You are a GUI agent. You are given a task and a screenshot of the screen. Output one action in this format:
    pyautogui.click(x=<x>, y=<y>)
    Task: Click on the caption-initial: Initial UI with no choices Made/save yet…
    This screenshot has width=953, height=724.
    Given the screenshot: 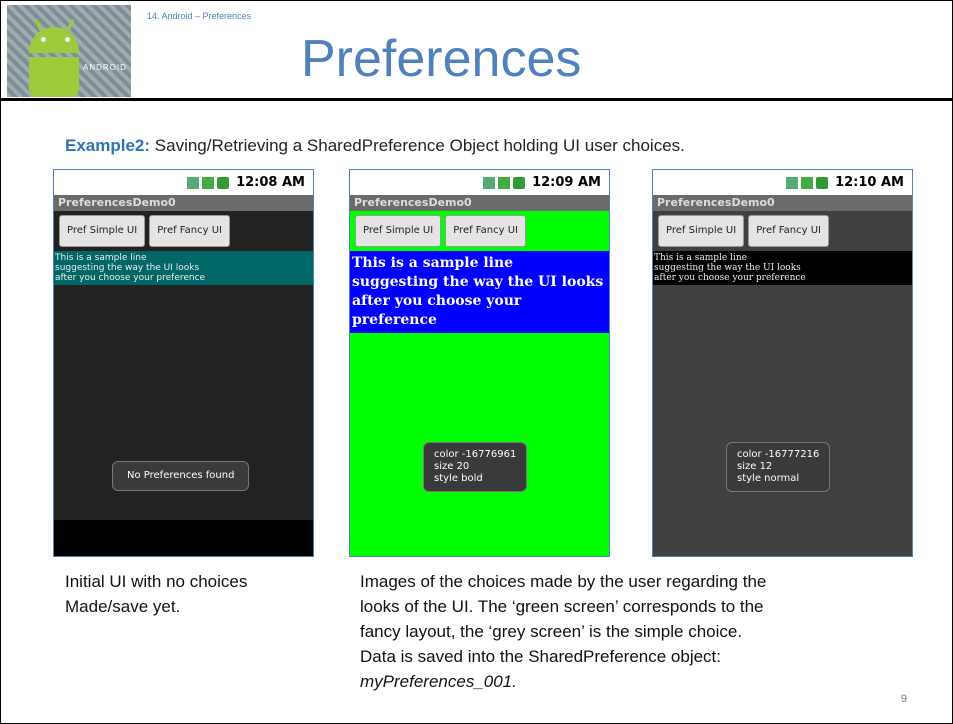 What is the action you would take?
    pyautogui.click(x=156, y=594)
    